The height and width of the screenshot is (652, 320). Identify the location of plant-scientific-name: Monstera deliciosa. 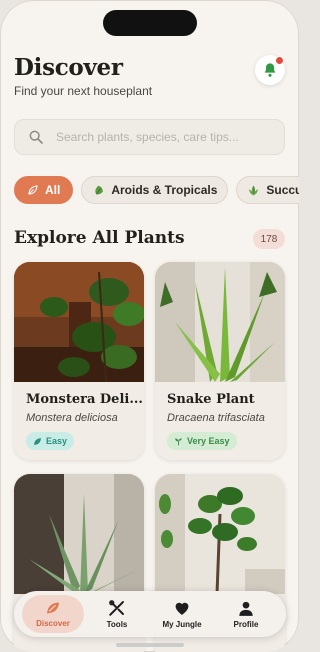
(72, 418).